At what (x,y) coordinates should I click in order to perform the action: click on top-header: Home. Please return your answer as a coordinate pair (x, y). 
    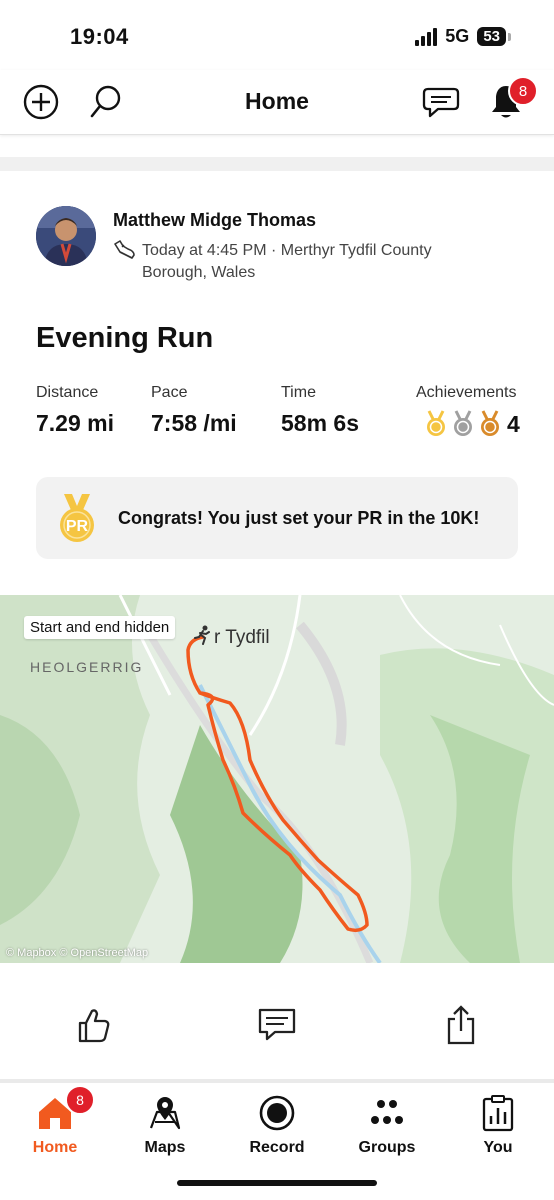
    Looking at the image, I should click on (277, 102).